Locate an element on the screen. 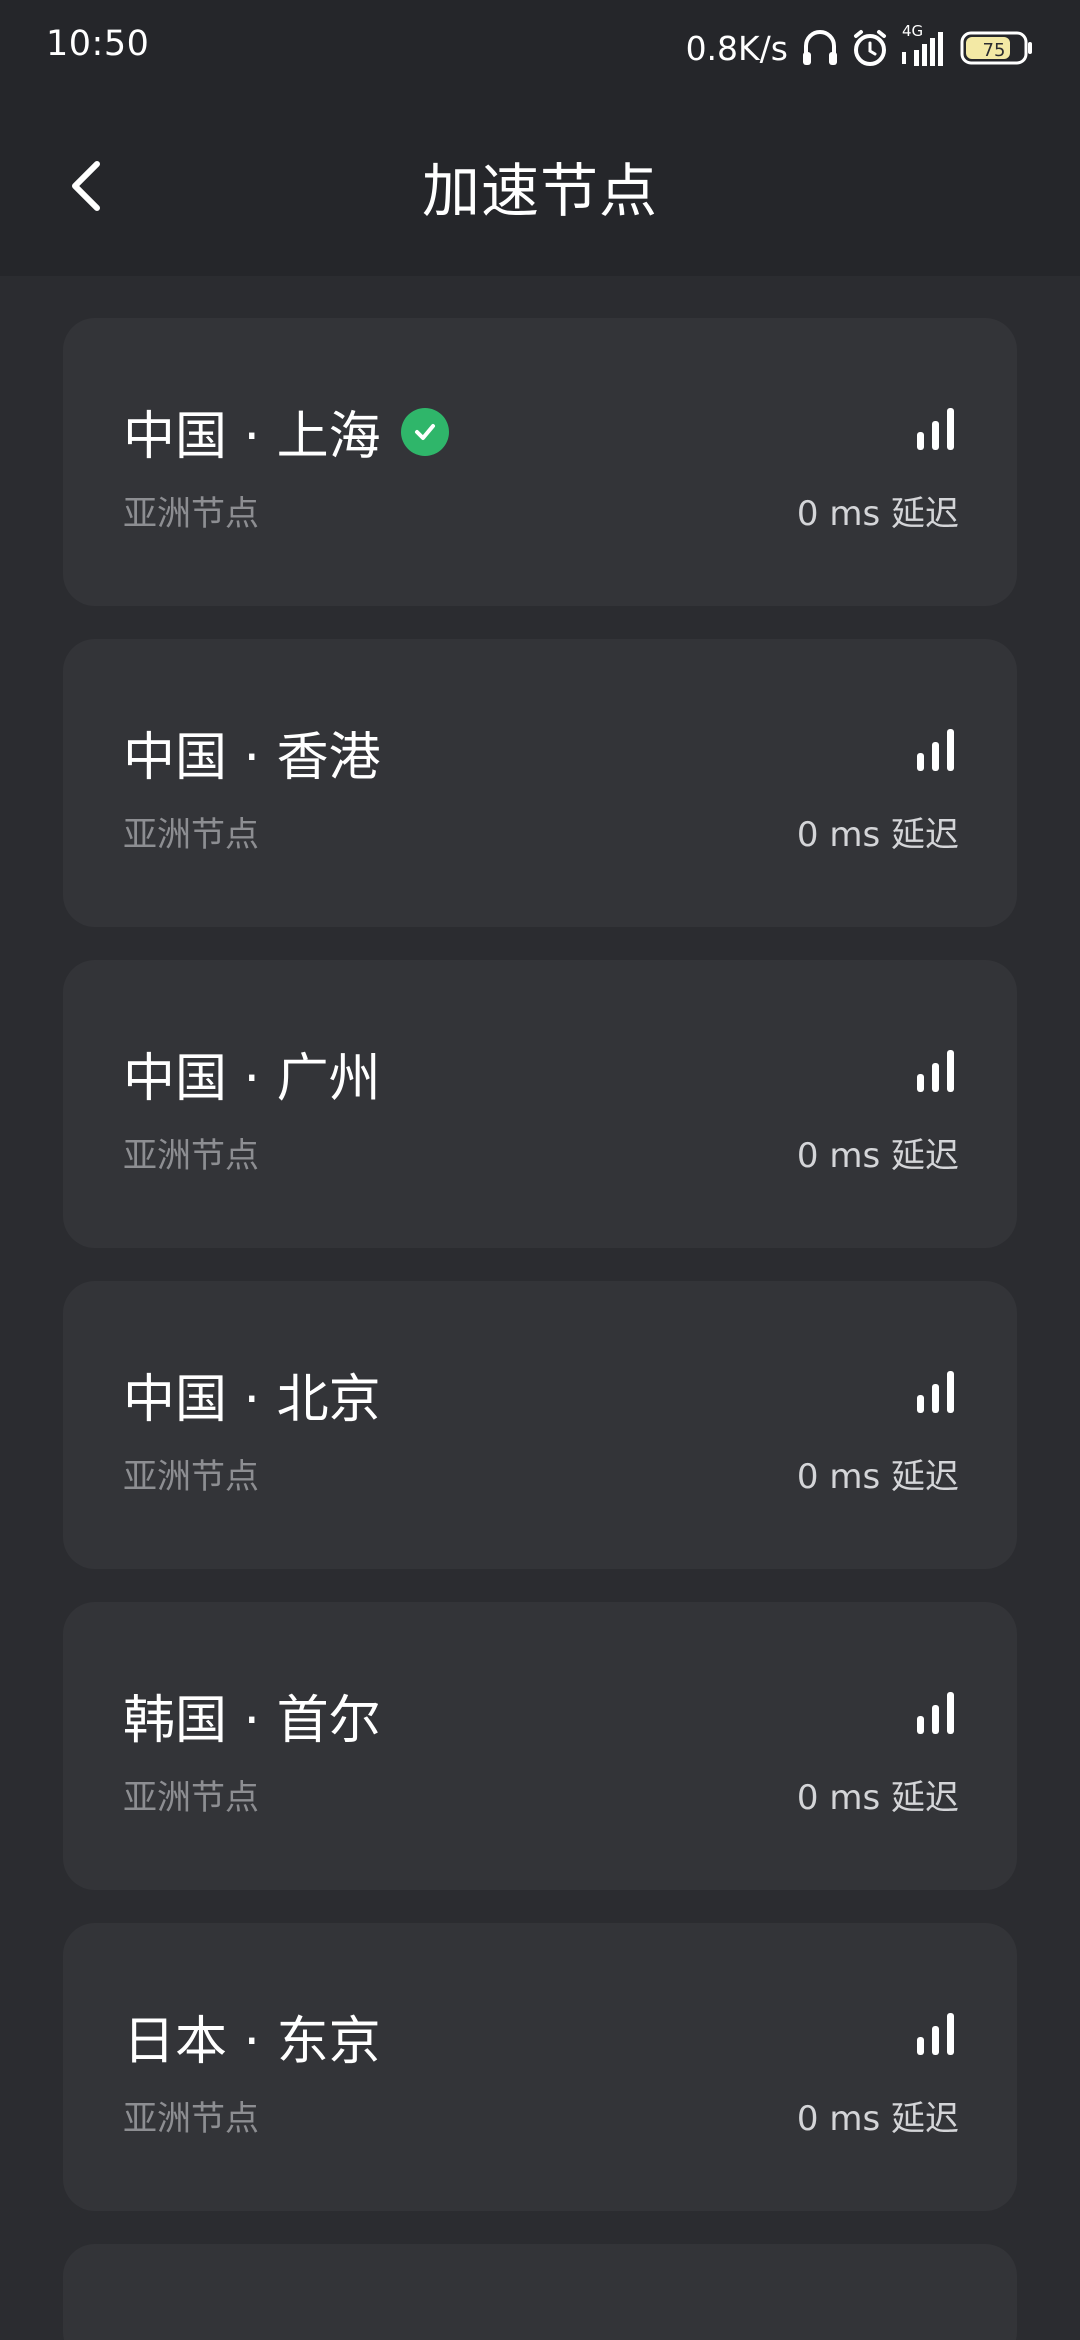  header: 加速节点 is located at coordinates (540, 186).